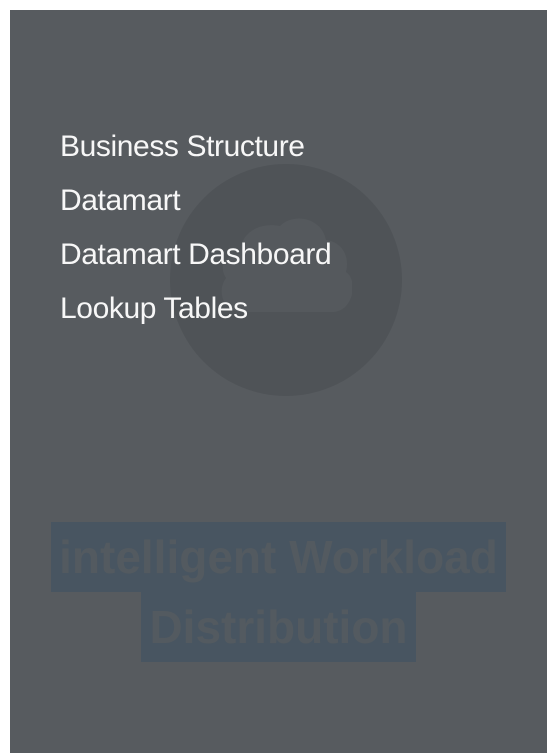 The width and height of the screenshot is (547, 753). I want to click on menu-item-lookup-tables: Lookup Tables, so click(195, 309).